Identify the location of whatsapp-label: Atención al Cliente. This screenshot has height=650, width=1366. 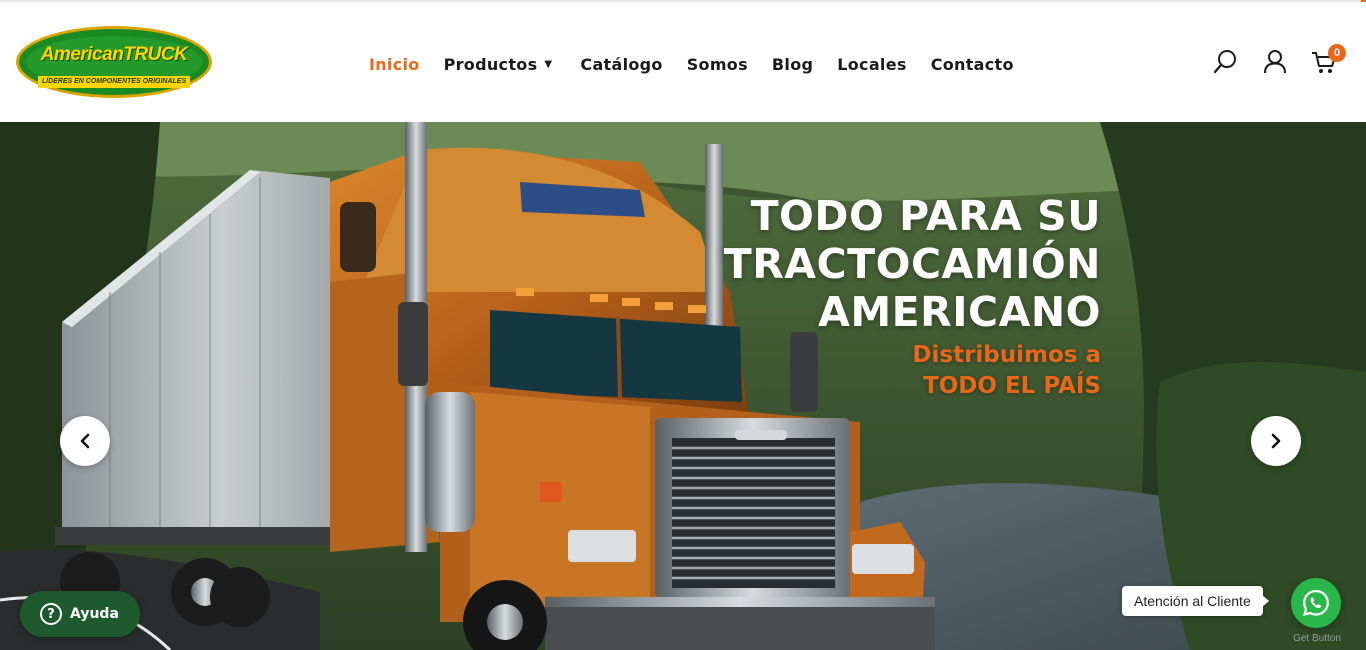
(1195, 601).